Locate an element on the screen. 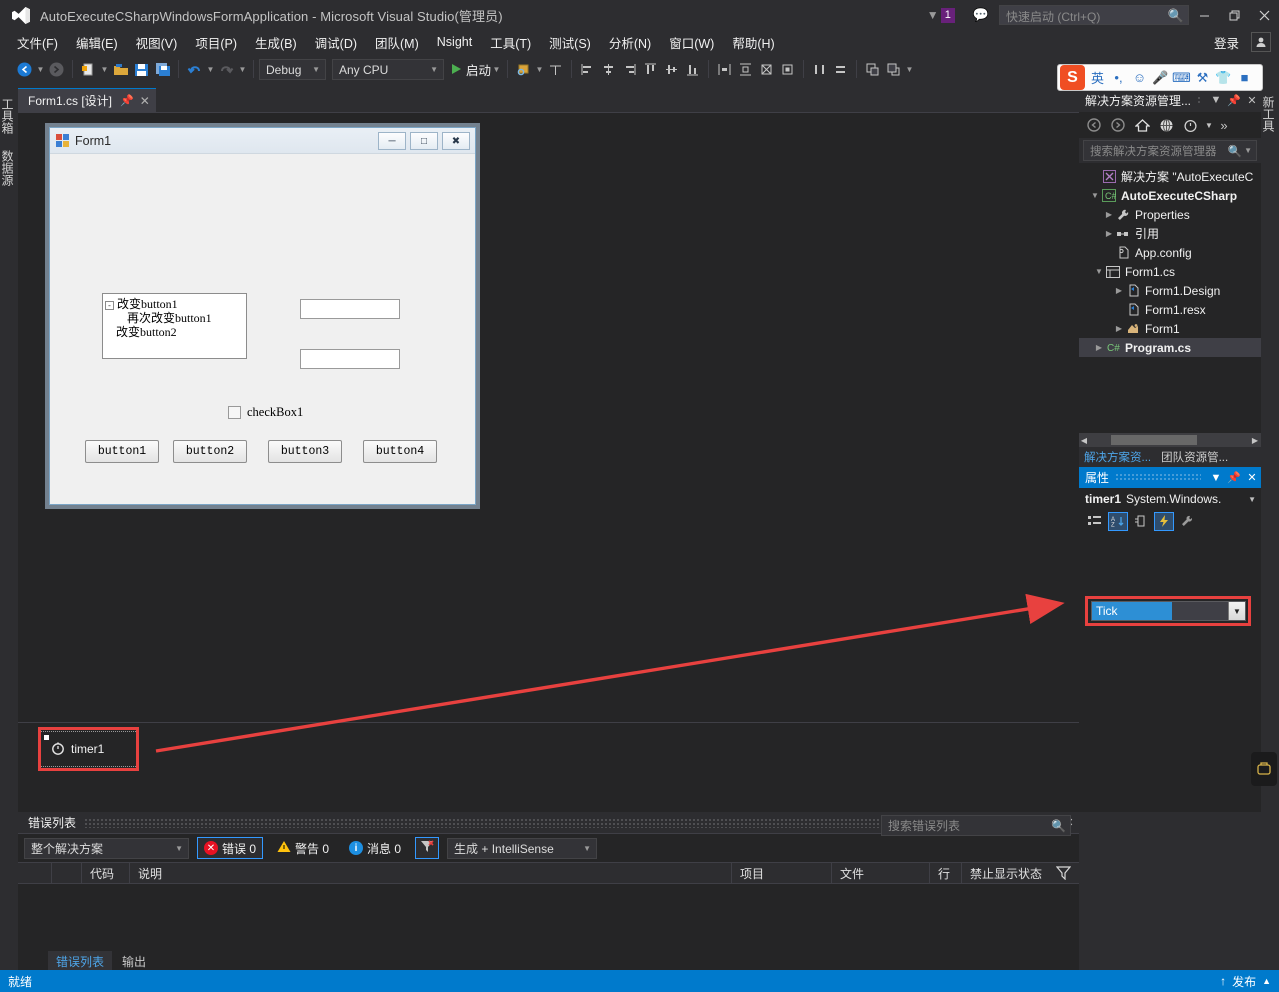 Image resolution: width=1279 pixels, height=992 pixels. ime-keyboard-icon: ⌨ is located at coordinates (1181, 77).